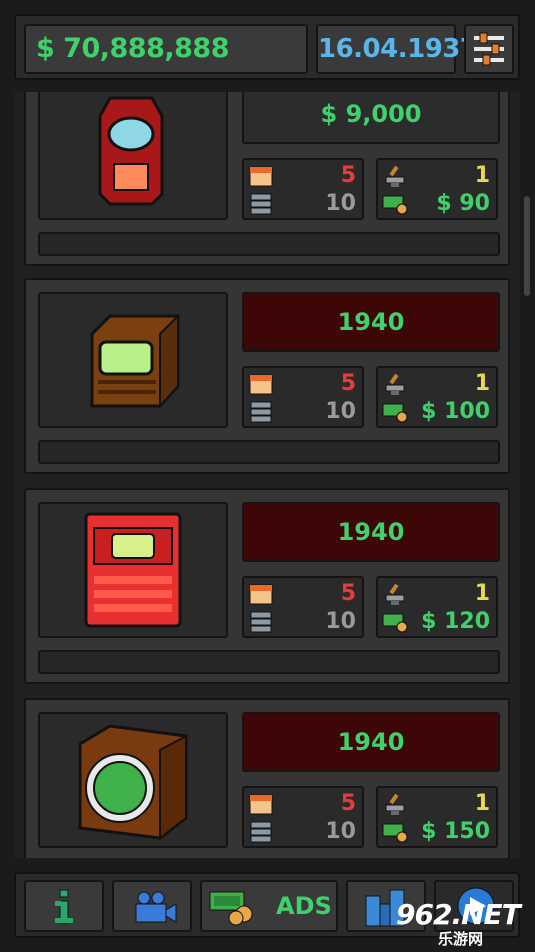  I want to click on sliders-icon, so click(489, 49).